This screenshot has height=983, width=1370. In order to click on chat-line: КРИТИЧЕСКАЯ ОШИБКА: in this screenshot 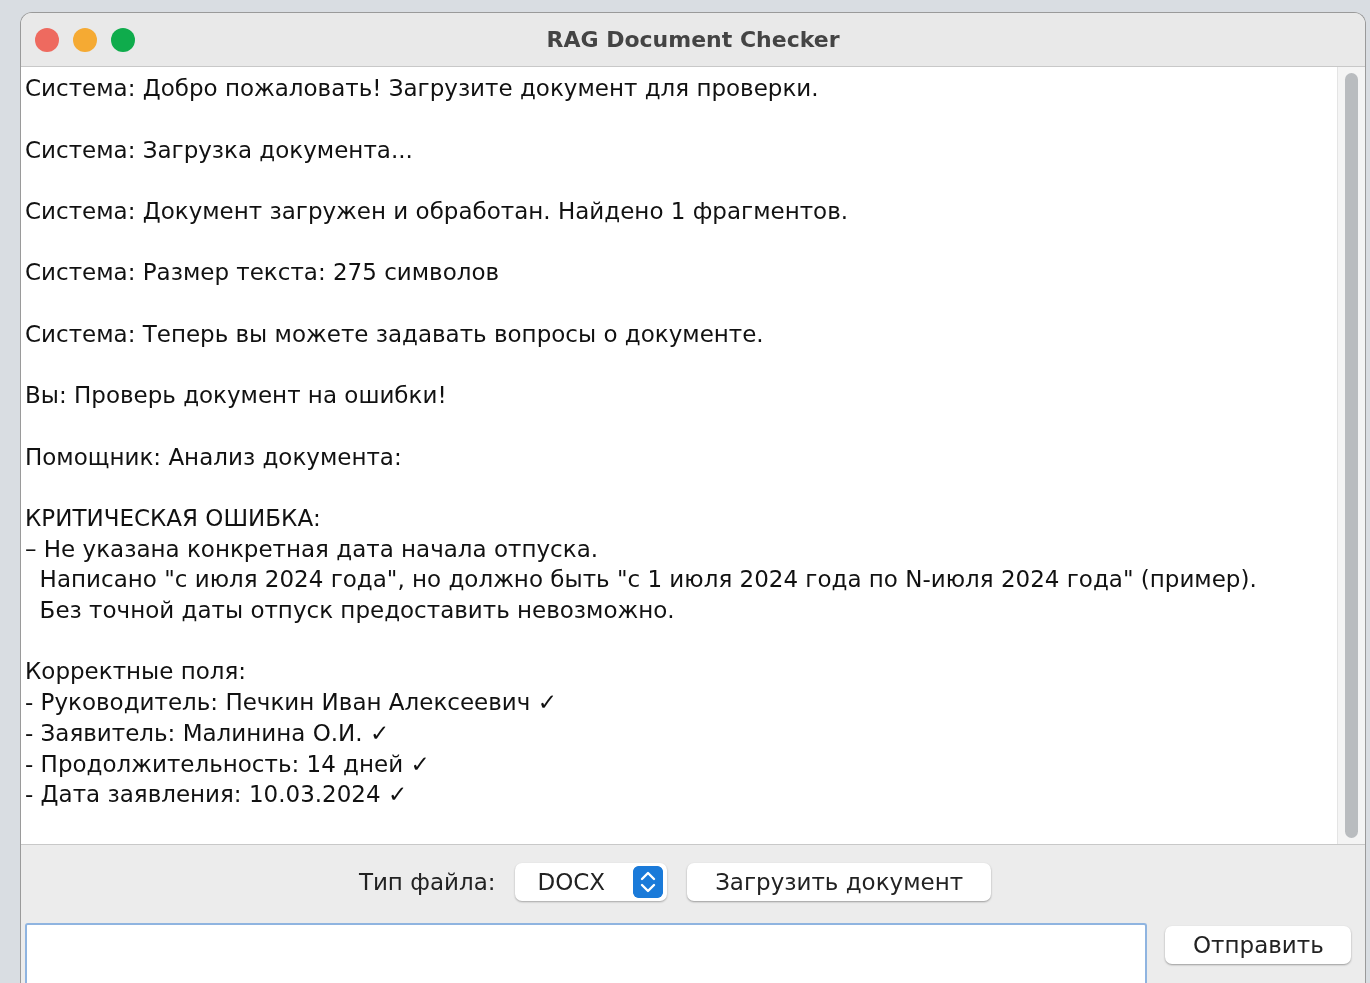, I will do `click(173, 518)`.